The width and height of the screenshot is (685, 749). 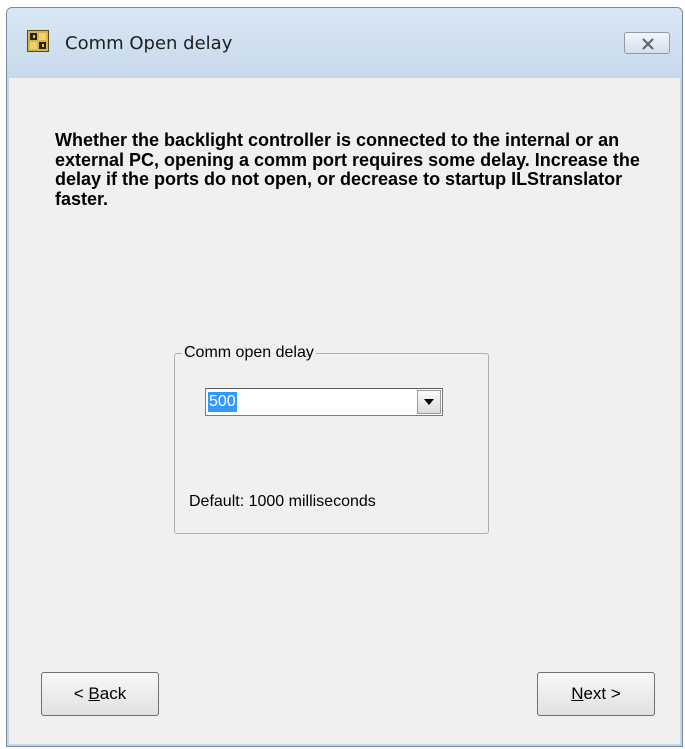 I want to click on next-button: Next >, so click(x=596, y=694).